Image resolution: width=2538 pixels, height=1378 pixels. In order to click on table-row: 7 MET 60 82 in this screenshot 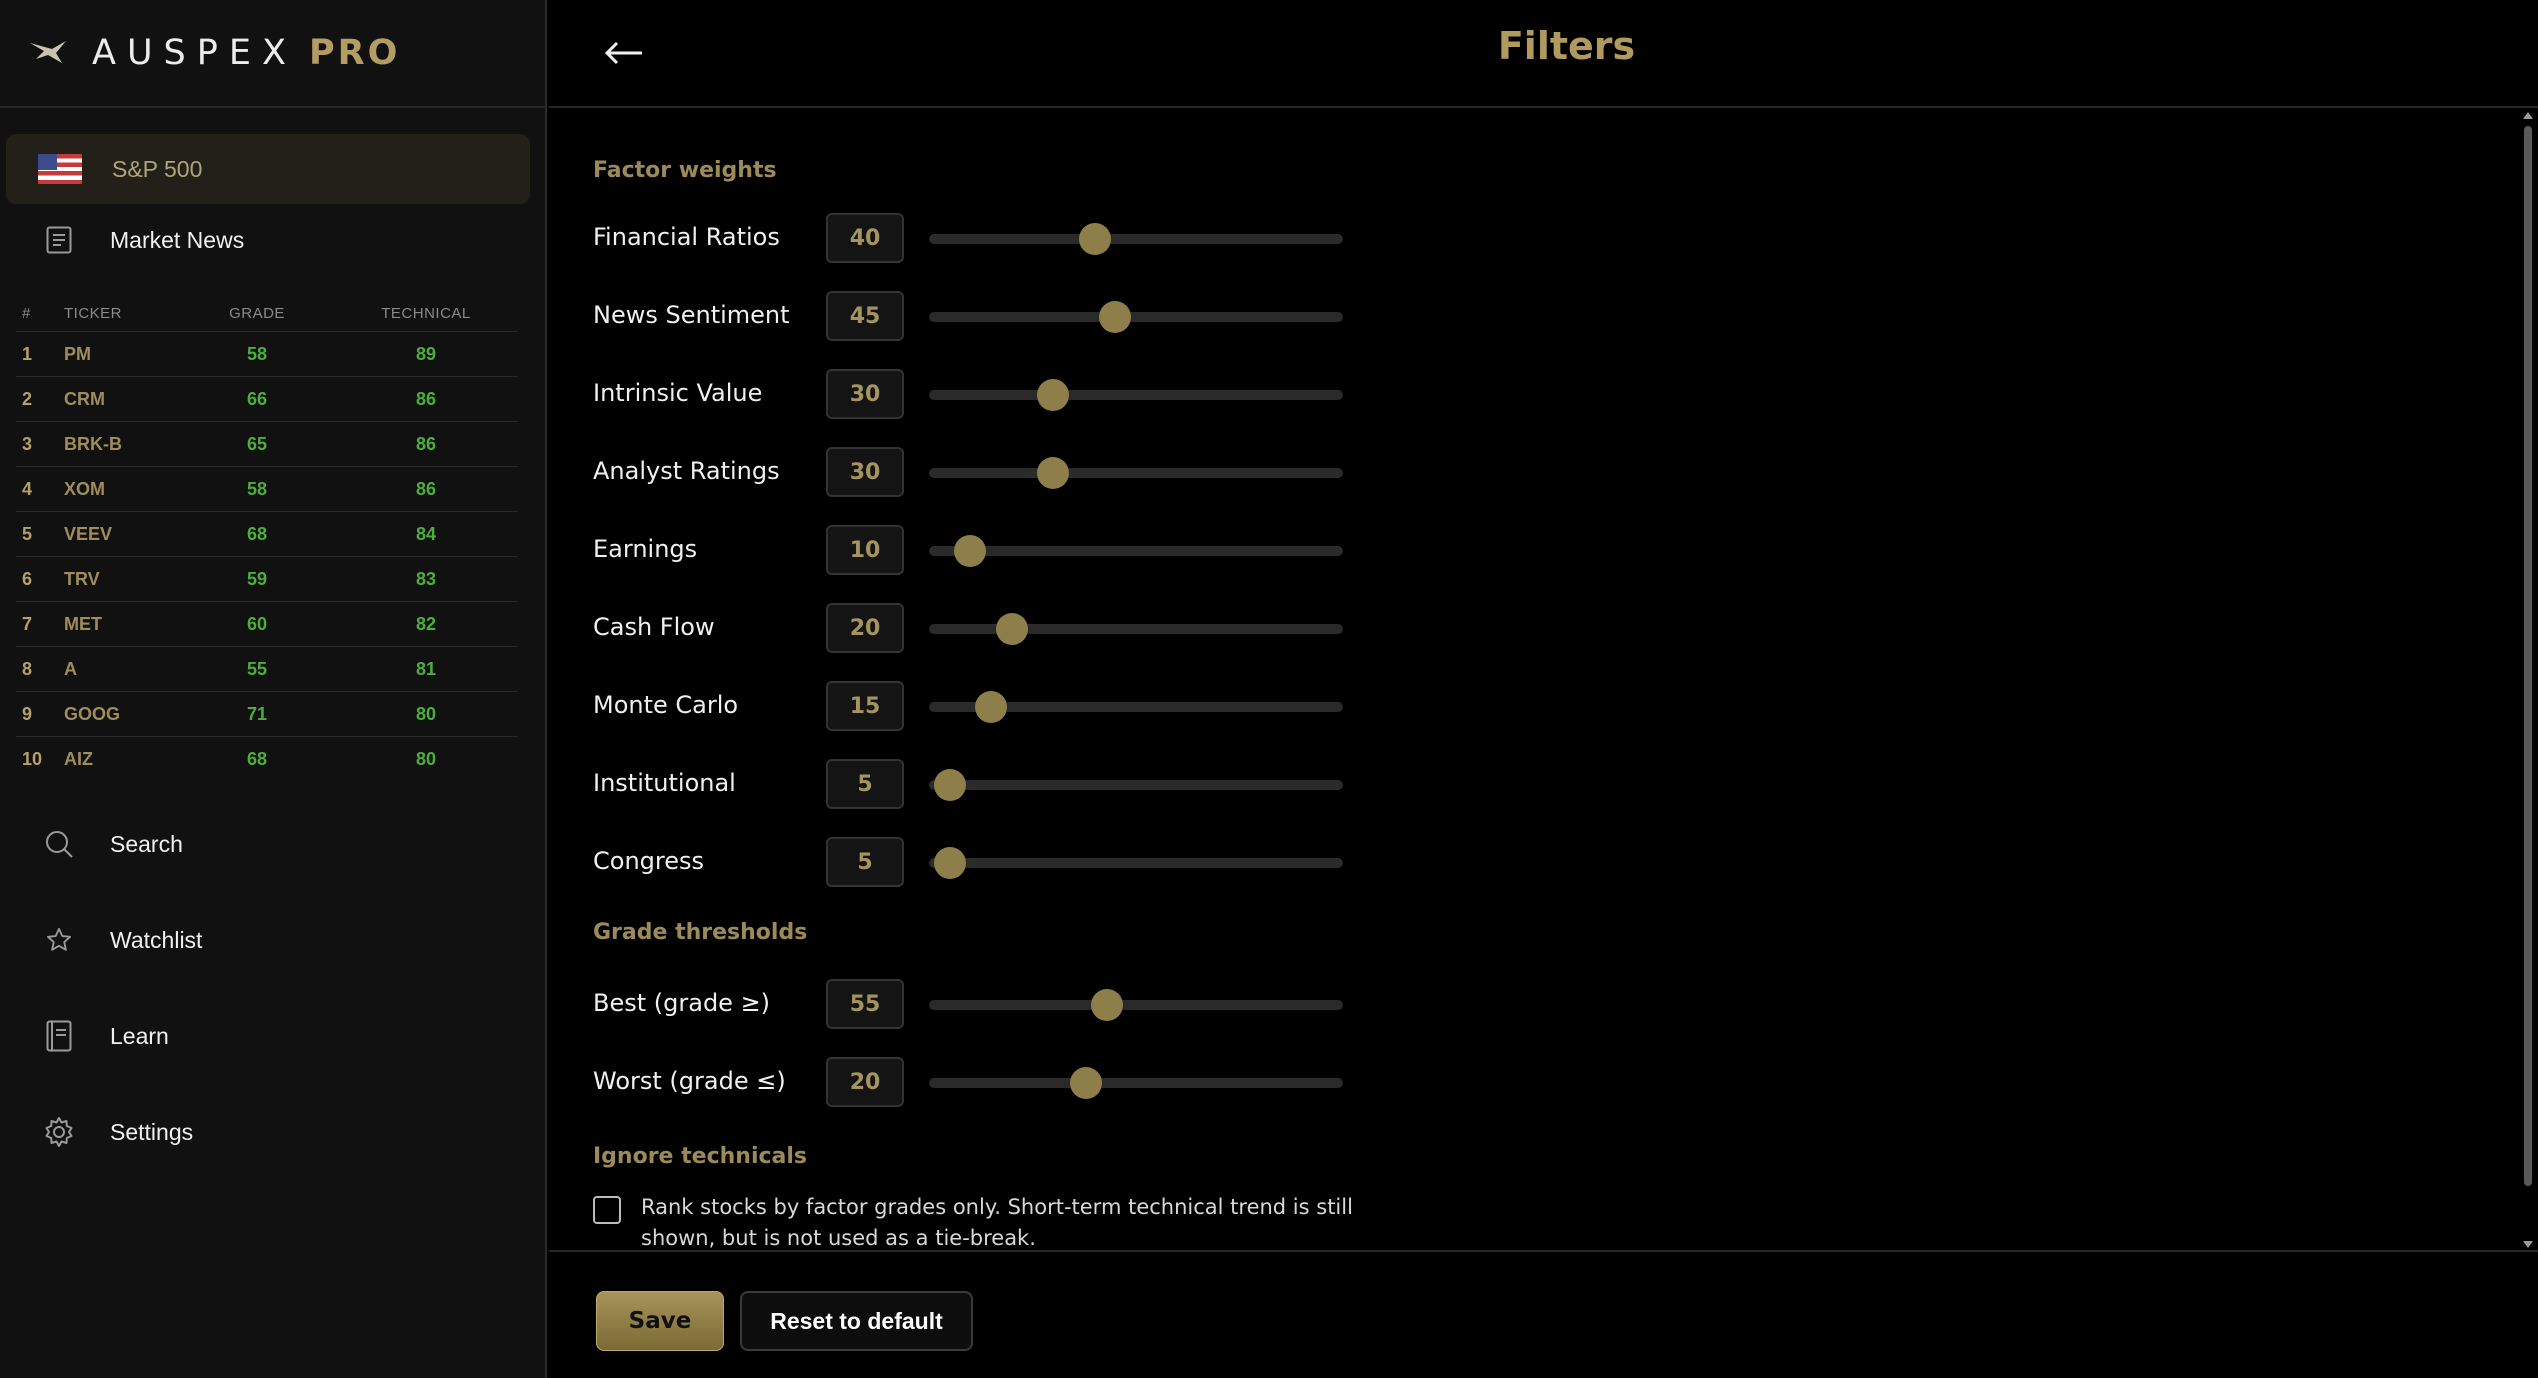, I will do `click(267, 623)`.